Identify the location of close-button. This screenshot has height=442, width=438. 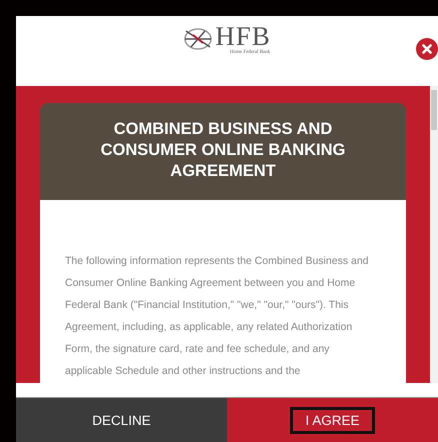
(427, 49).